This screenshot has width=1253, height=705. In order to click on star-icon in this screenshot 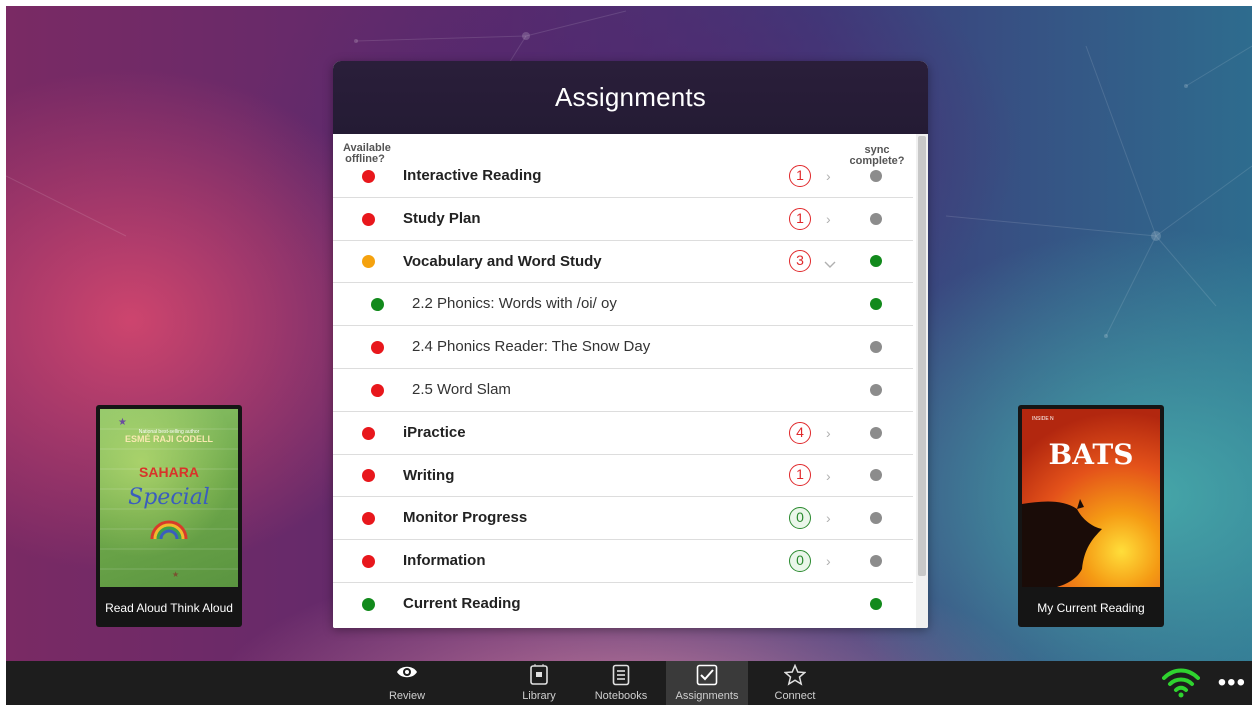, I will do `click(795, 677)`.